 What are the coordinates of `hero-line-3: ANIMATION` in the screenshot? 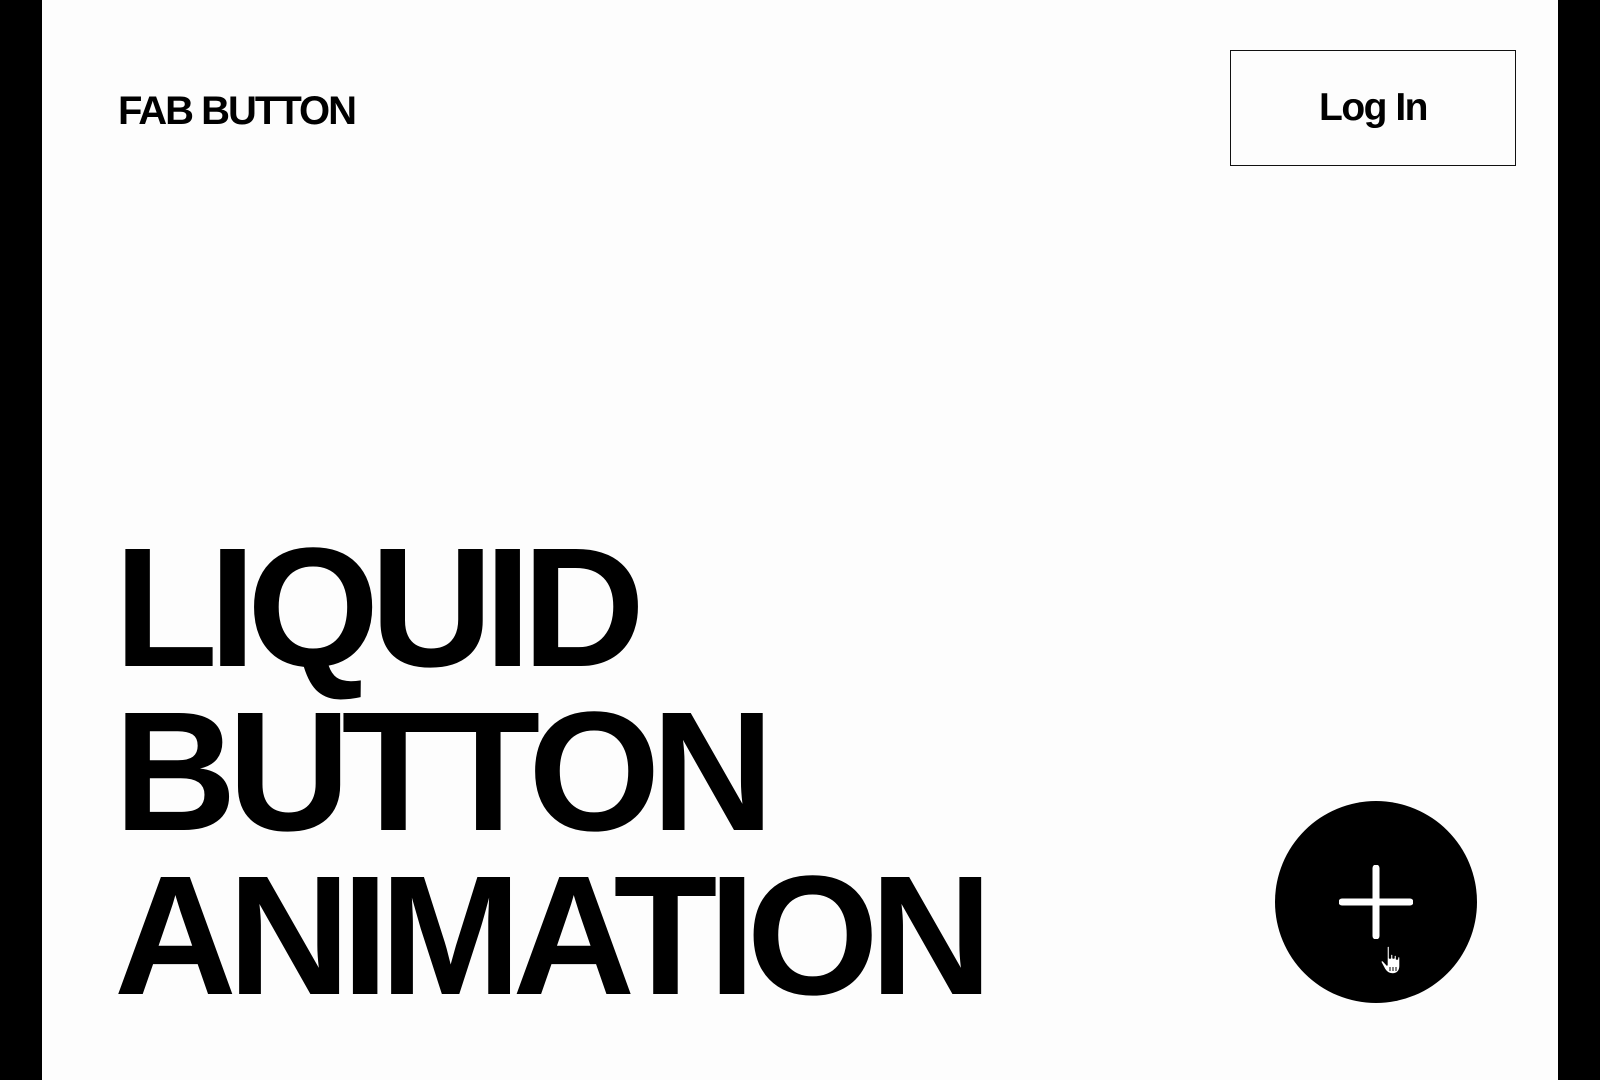 It's located at (553, 936).